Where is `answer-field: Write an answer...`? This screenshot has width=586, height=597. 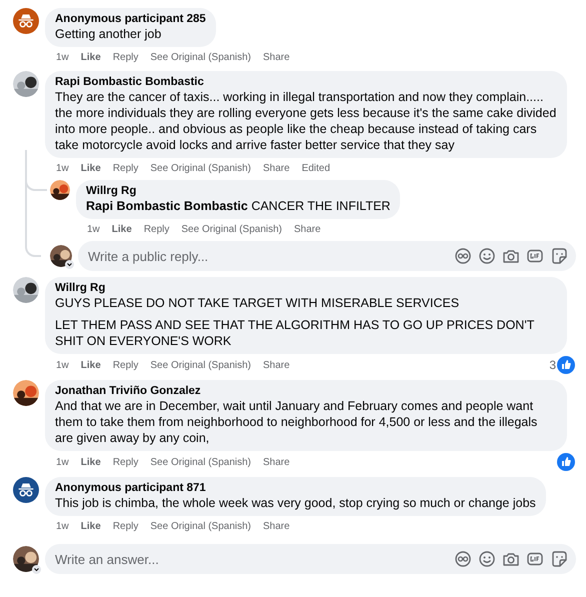 answer-field: Write an answer... is located at coordinates (310, 559).